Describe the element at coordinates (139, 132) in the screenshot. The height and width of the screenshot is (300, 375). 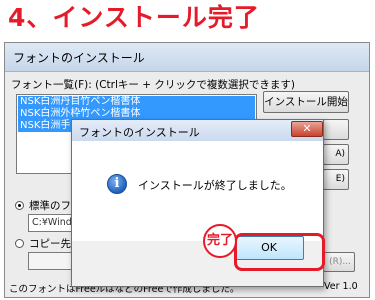
I see `dialog-title: フォントのインストール` at that location.